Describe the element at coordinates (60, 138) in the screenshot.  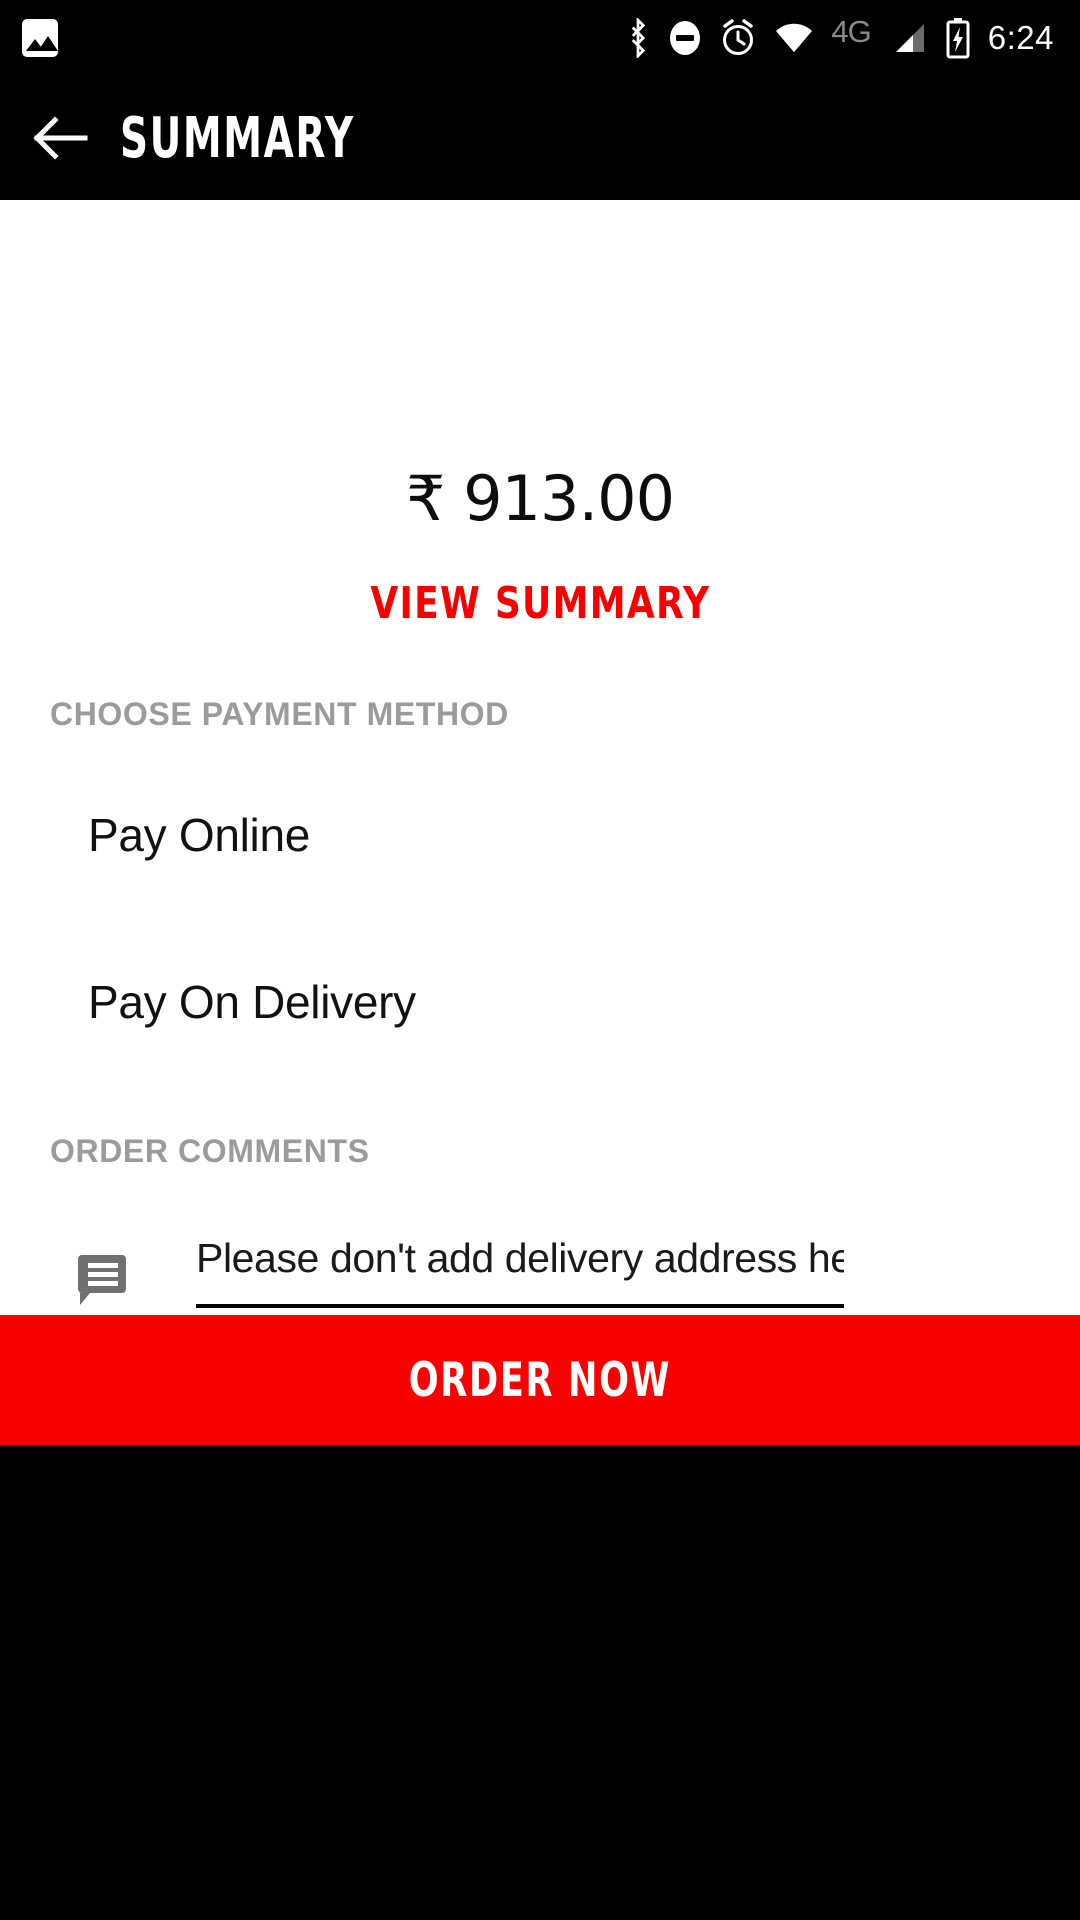
I see `back-arrow-icon` at that location.